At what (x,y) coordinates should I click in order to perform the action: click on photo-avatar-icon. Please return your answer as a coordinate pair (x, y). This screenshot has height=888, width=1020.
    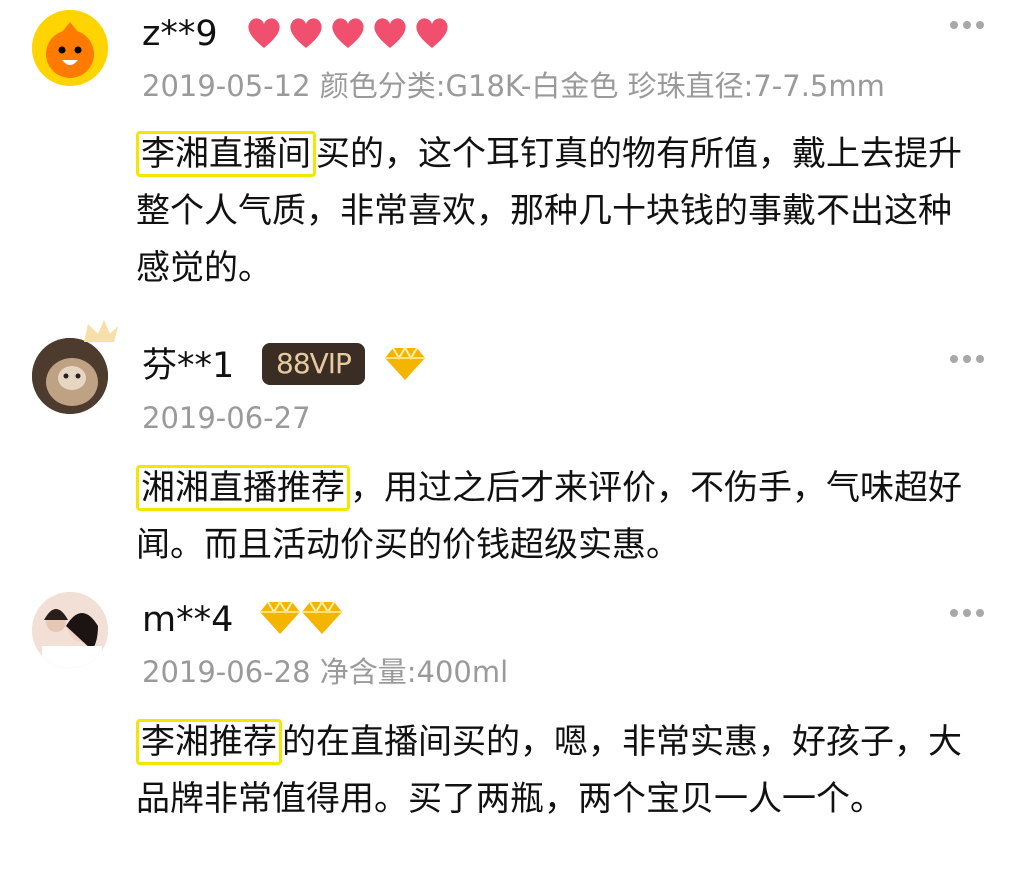
    Looking at the image, I should click on (70, 630).